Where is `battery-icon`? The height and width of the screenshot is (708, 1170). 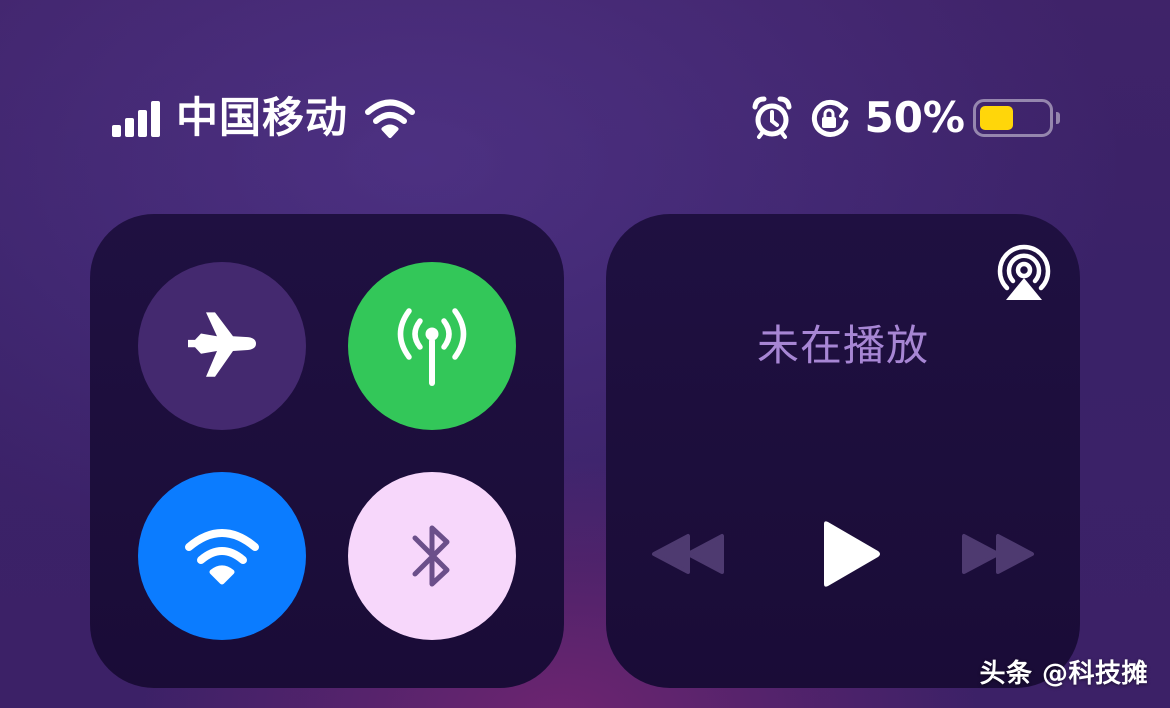
battery-icon is located at coordinates (1013, 118).